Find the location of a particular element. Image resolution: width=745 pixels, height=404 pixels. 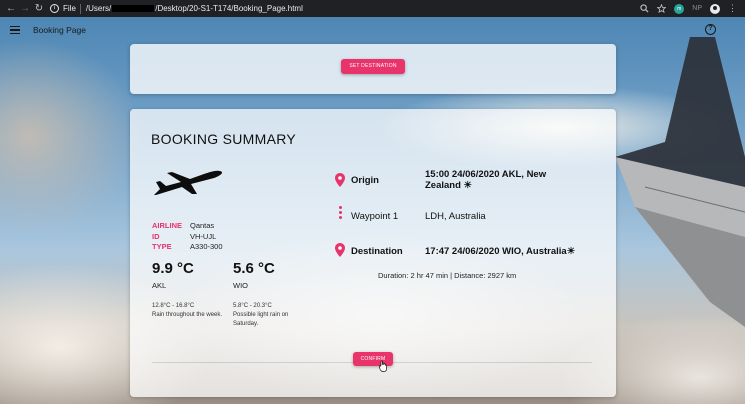

url-suffix: /Desktop/20-S1-T174/Booking_Page.html is located at coordinates (229, 8).